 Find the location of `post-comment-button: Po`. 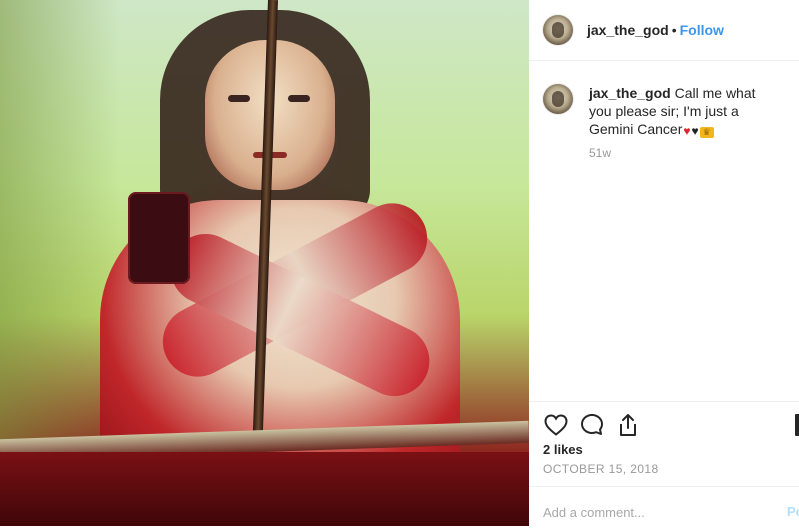

post-comment-button: Po is located at coordinates (793, 511).